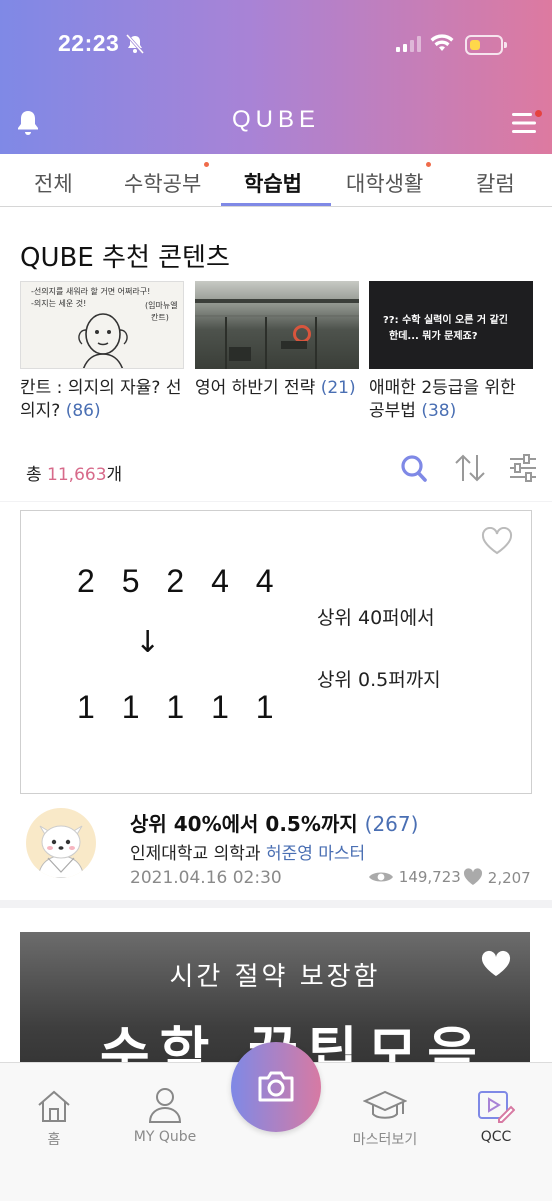  What do you see at coordinates (277, 325) in the screenshot?
I see `card-thumbnail` at bounding box center [277, 325].